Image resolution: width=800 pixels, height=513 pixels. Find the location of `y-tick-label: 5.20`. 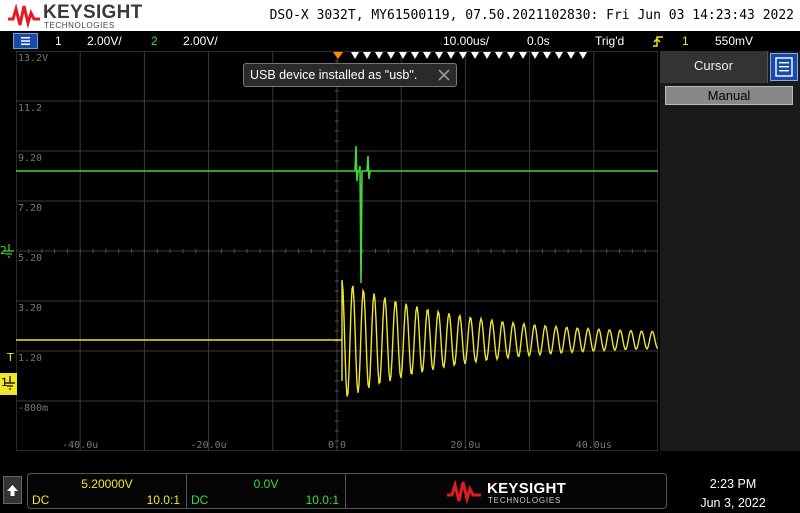

y-tick-label: 5.20 is located at coordinates (30, 258).